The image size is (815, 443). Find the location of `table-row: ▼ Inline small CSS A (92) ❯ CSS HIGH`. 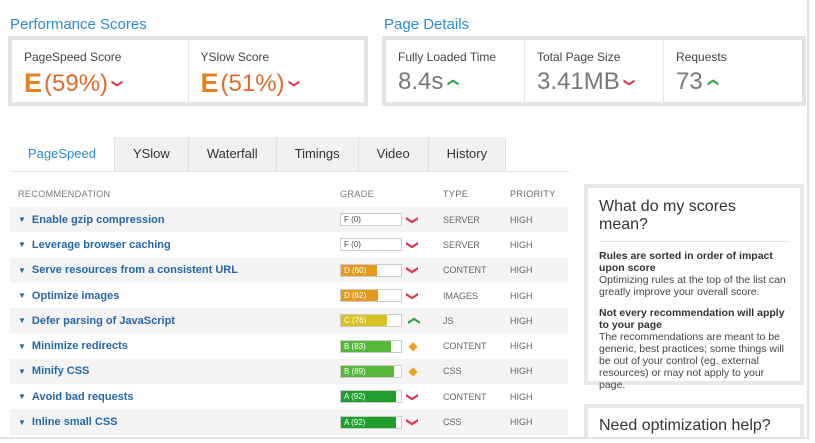

table-row: ▼ Inline small CSS A (92) ❯ CSS HIGH is located at coordinates (289, 422).